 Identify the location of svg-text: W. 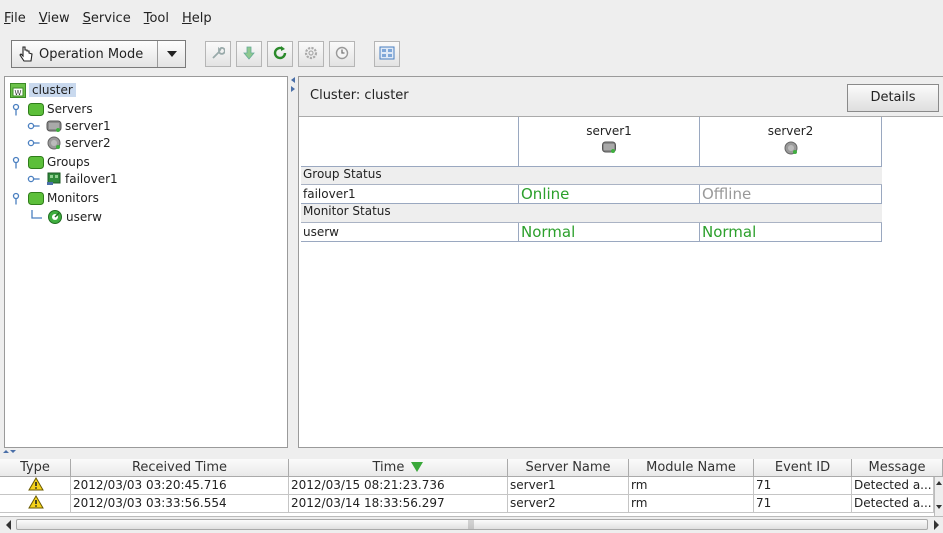
(17, 93).